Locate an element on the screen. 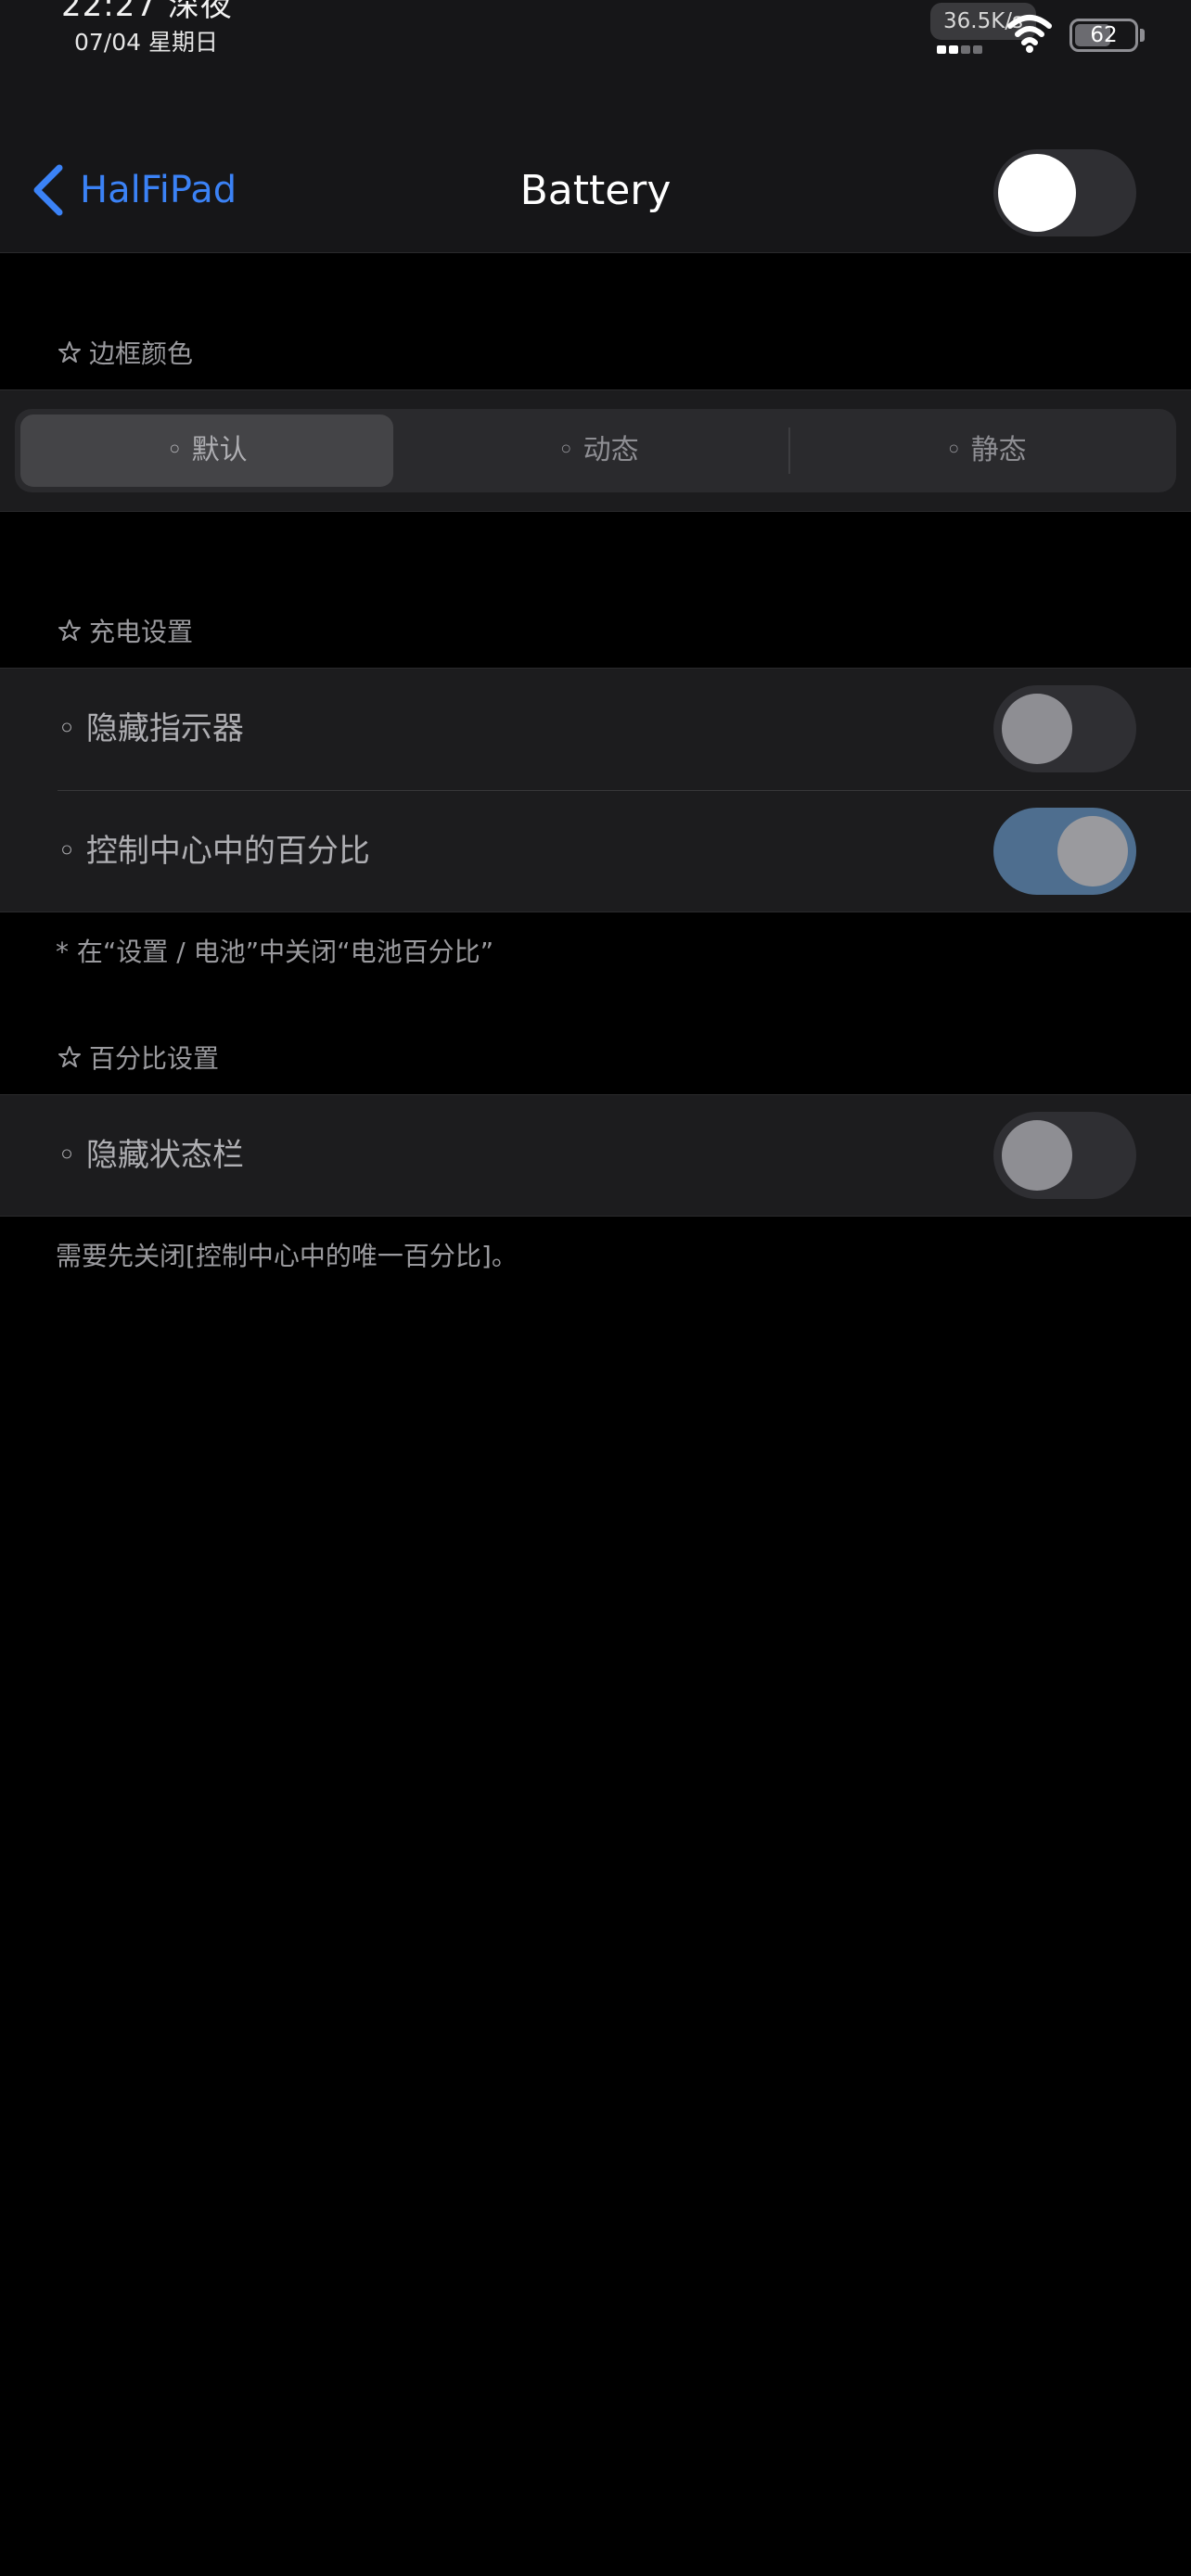 This screenshot has height=2576, width=1191. row-label-hide-status-bar: ◦ 隐藏状态栏 is located at coordinates (151, 1156).